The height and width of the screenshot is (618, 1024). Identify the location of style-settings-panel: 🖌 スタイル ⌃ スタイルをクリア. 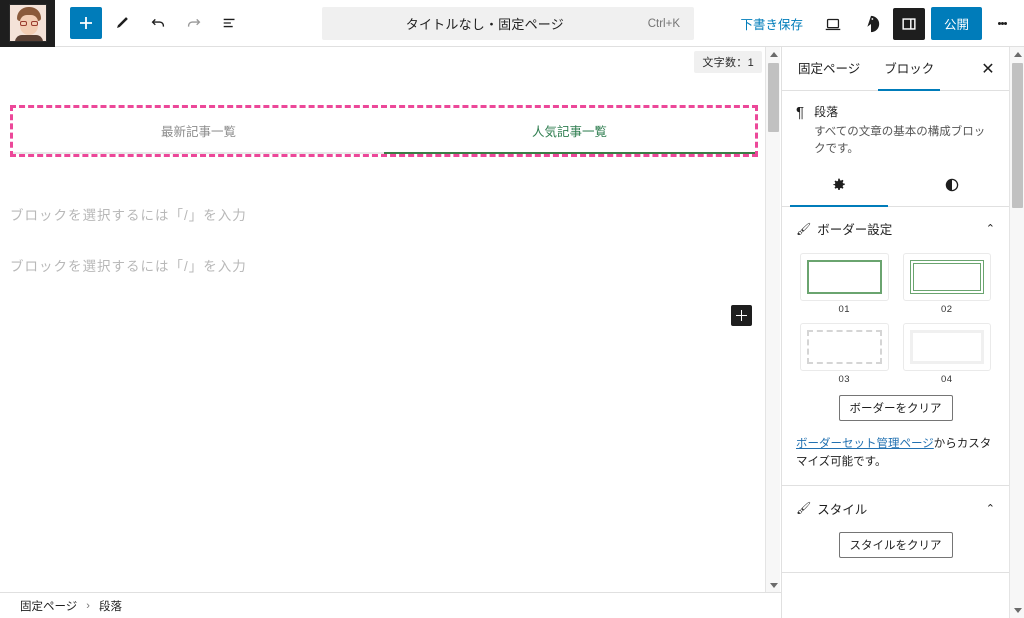
(895, 530).